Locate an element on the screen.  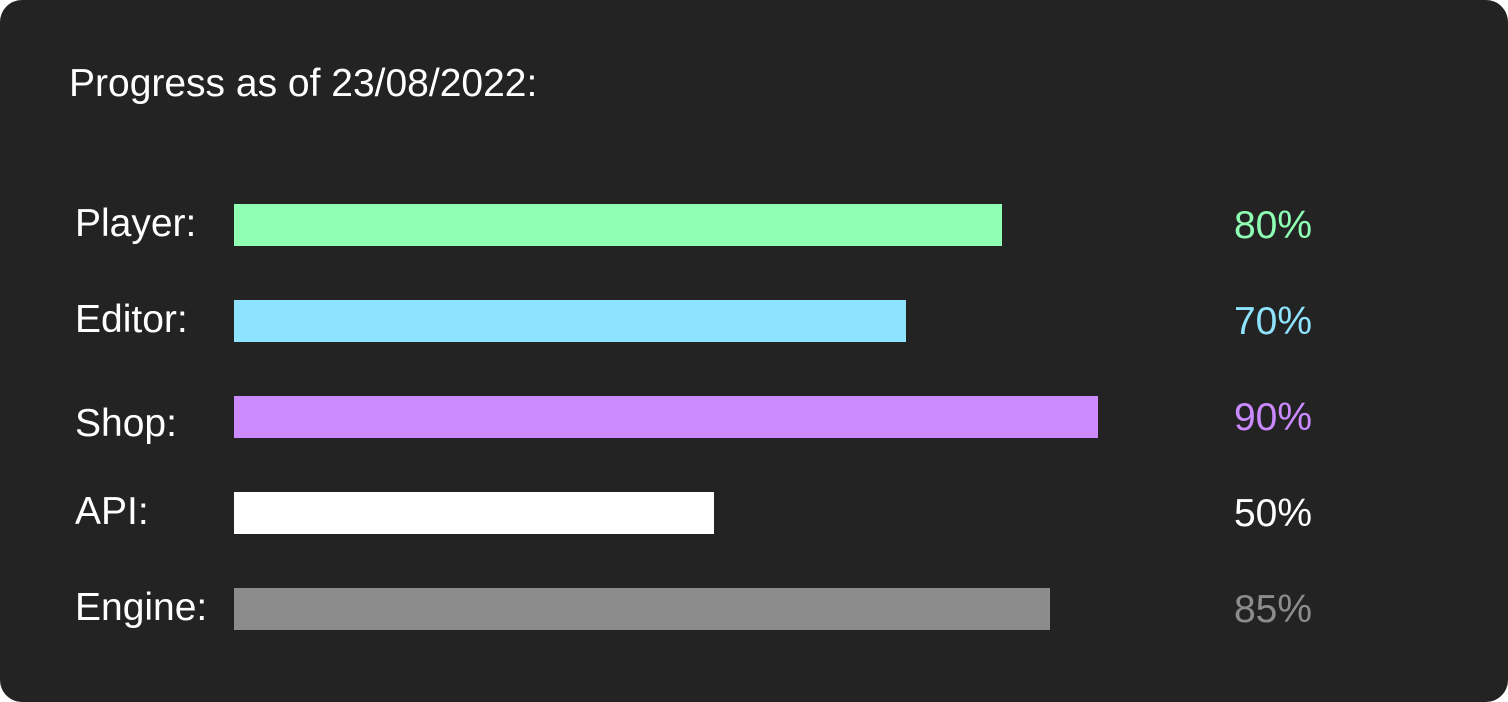
progress-value-api: 50% is located at coordinates (1272, 513).